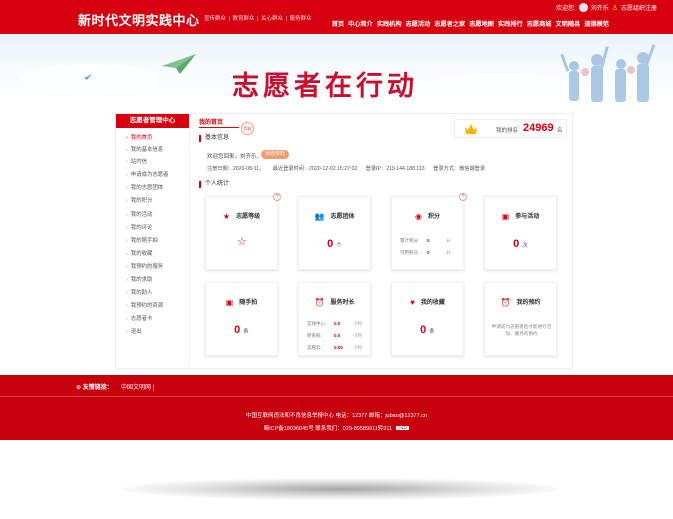 The image size is (673, 519). Describe the element at coordinates (315, 169) in the screenshot. I see `last-login-time: 最近登录时间：2020-12-02 15:27:02` at that location.